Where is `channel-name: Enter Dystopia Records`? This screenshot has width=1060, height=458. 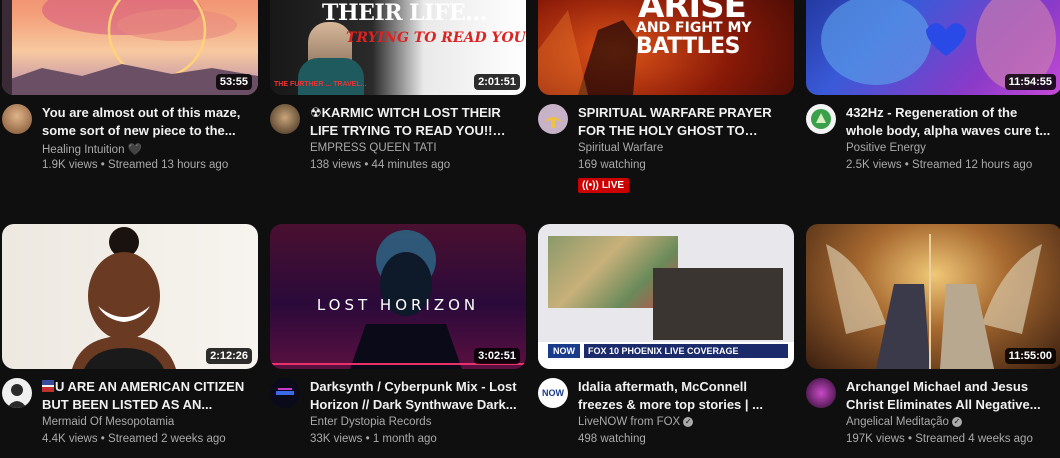 channel-name: Enter Dystopia Records is located at coordinates (370, 422).